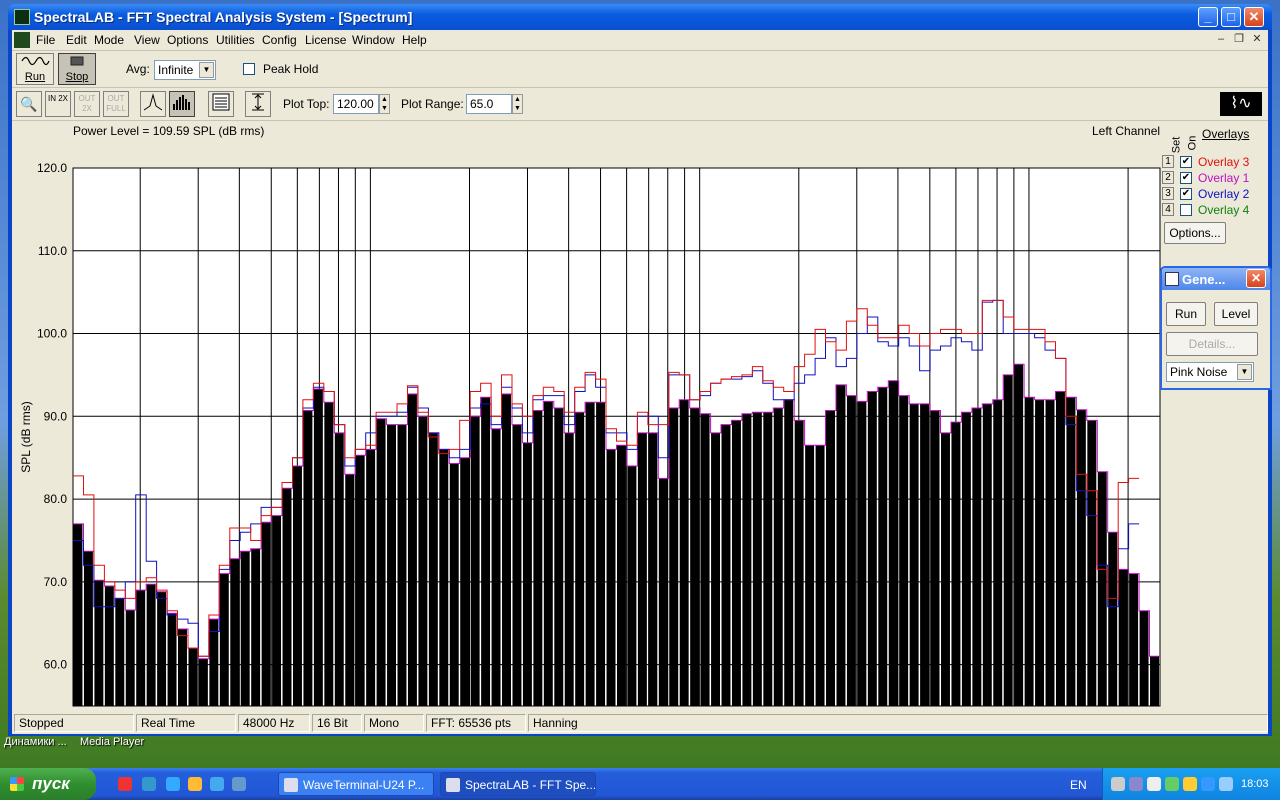 The width and height of the screenshot is (1280, 800). What do you see at coordinates (640, 69) in the screenshot?
I see `main-toolbar: Run Stop Avg: Infinite ▼ Peak Hold` at bounding box center [640, 69].